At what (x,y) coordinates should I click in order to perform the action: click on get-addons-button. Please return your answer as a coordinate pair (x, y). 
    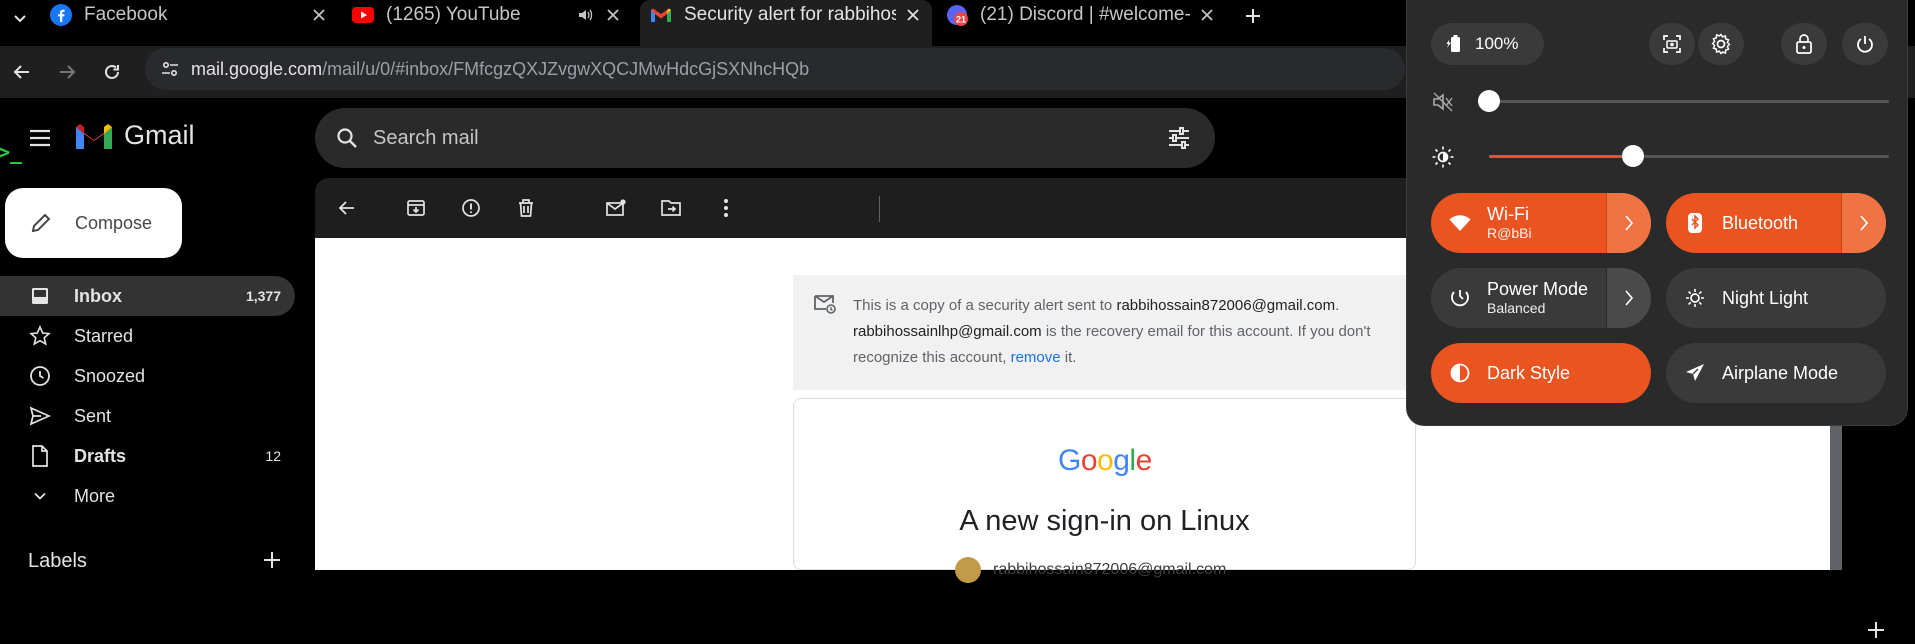
    Looking at the image, I should click on (1878, 632).